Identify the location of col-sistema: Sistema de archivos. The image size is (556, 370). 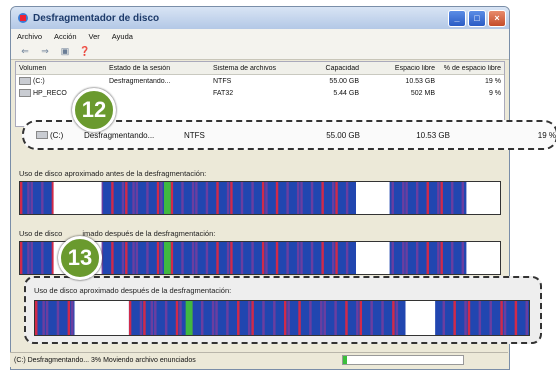
(257, 68).